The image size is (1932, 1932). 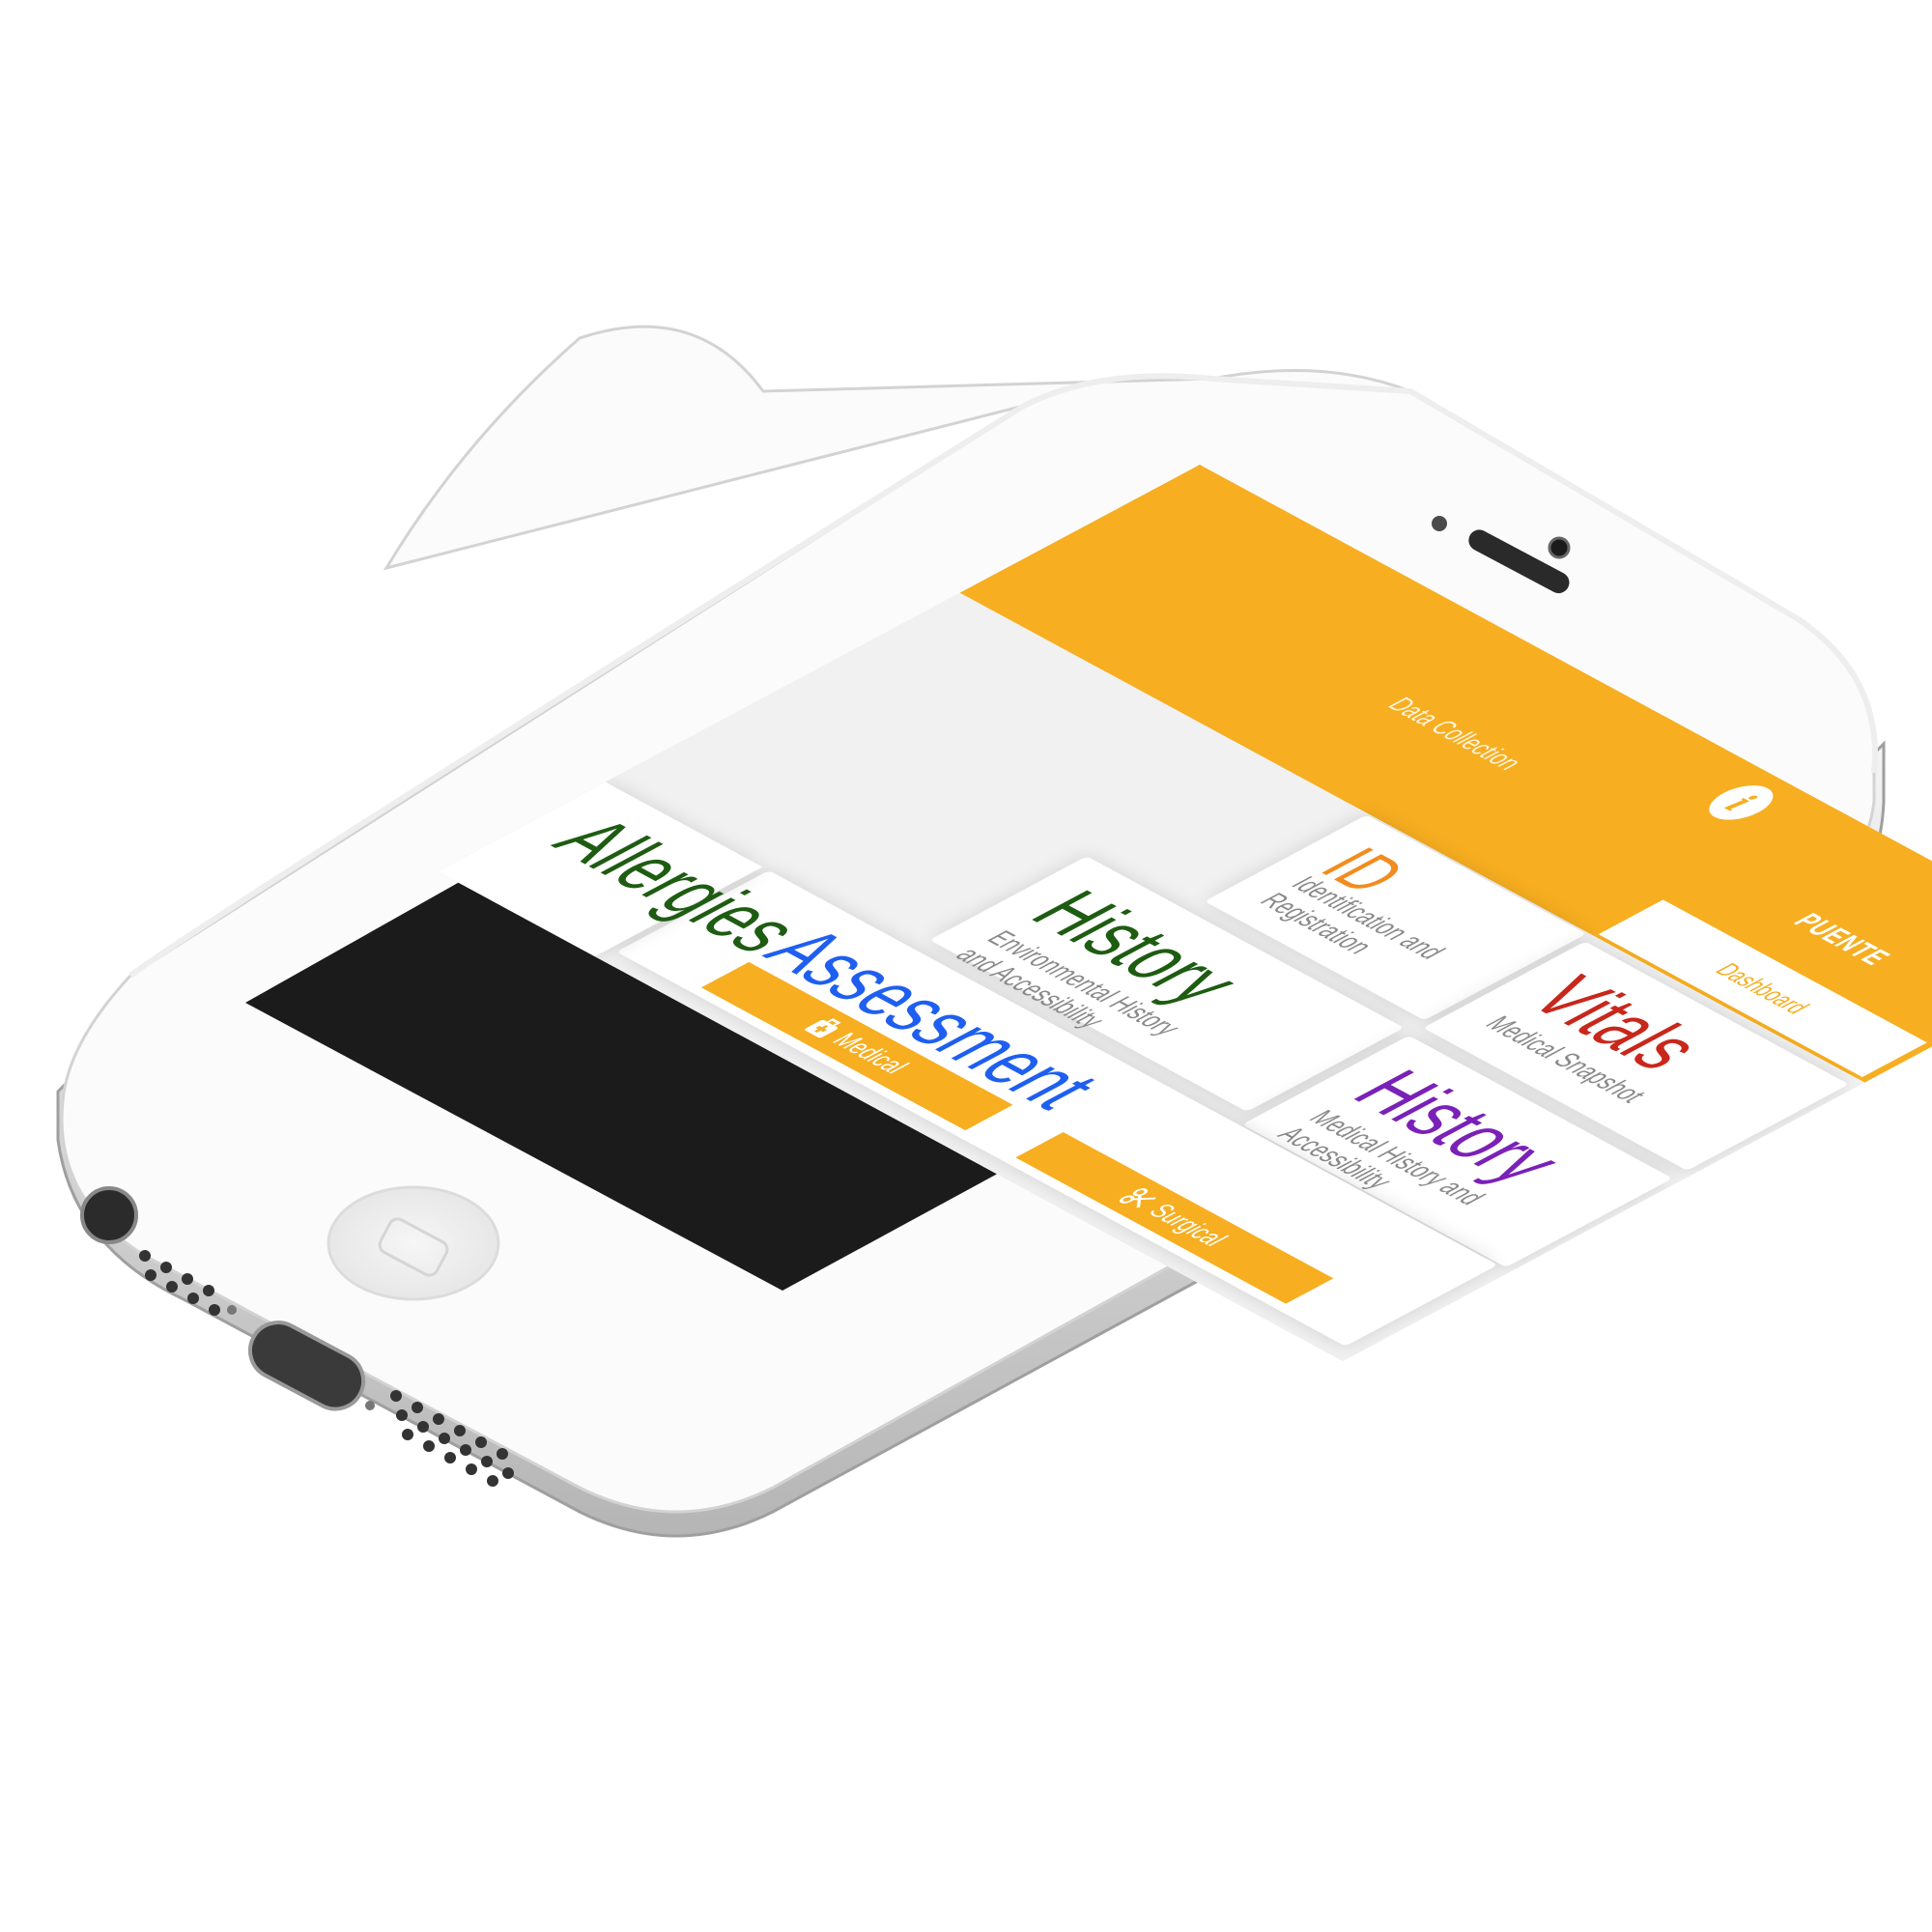 What do you see at coordinates (1439, 523) in the screenshot?
I see `front-camera-dot` at bounding box center [1439, 523].